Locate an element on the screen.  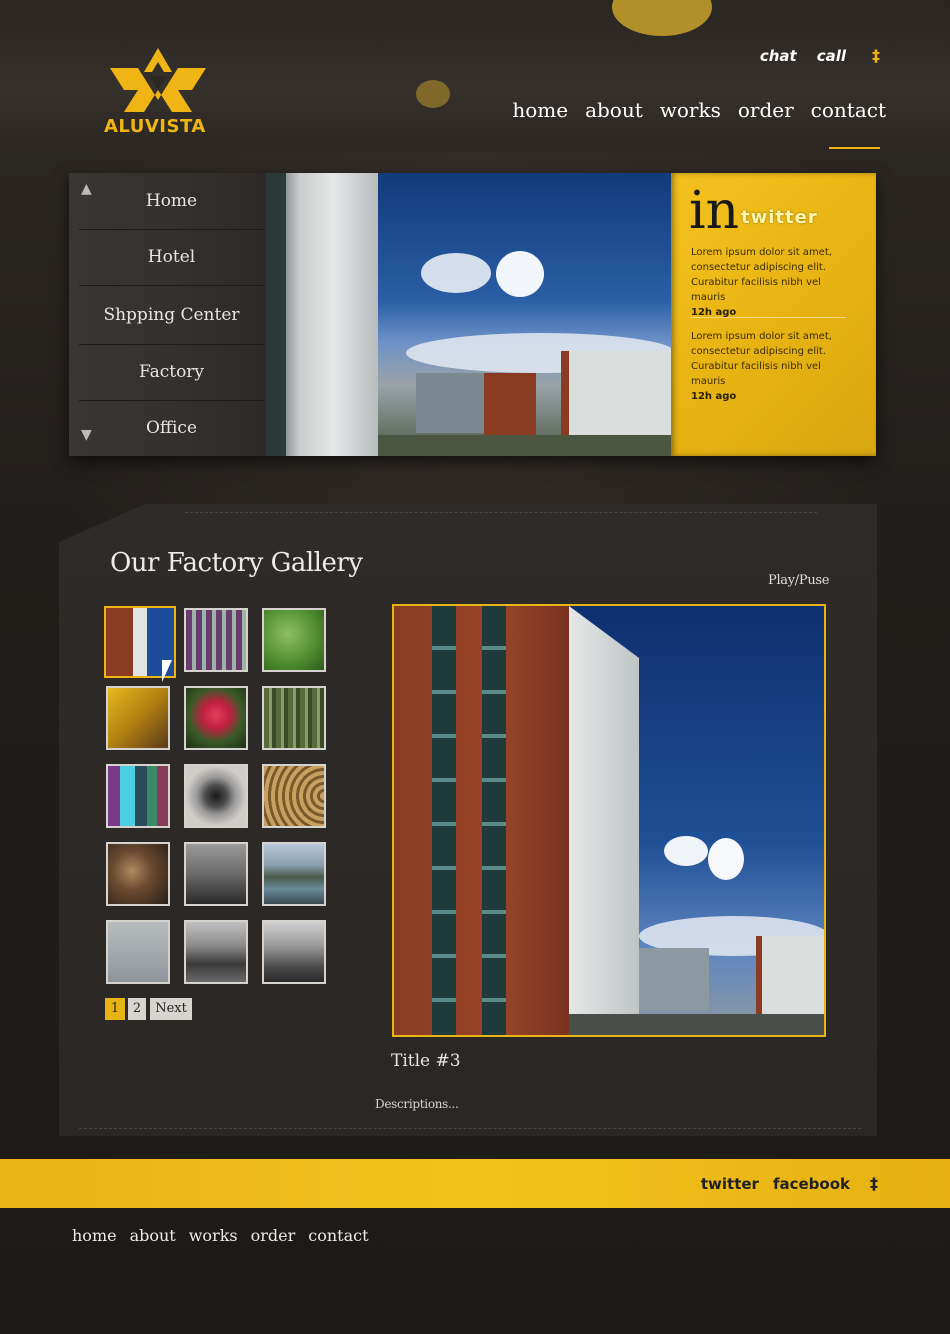
social-links: twitter facebook ‡ is located at coordinates (789, 1183).